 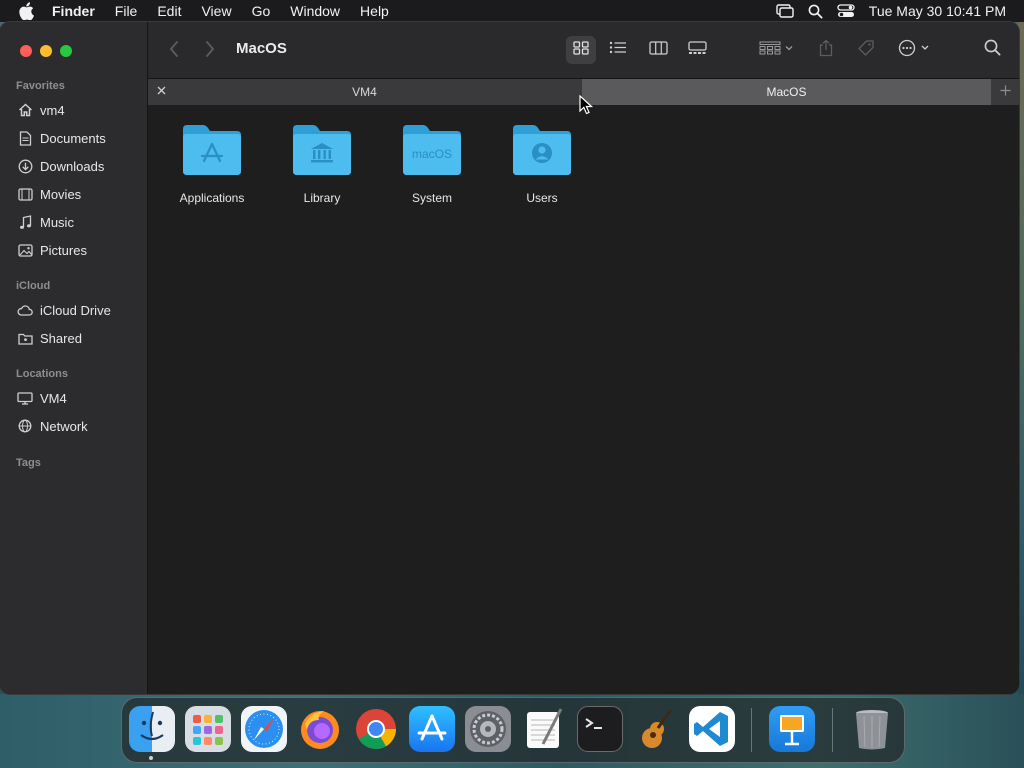 What do you see at coordinates (656, 729) in the screenshot?
I see `garageband-icon` at bounding box center [656, 729].